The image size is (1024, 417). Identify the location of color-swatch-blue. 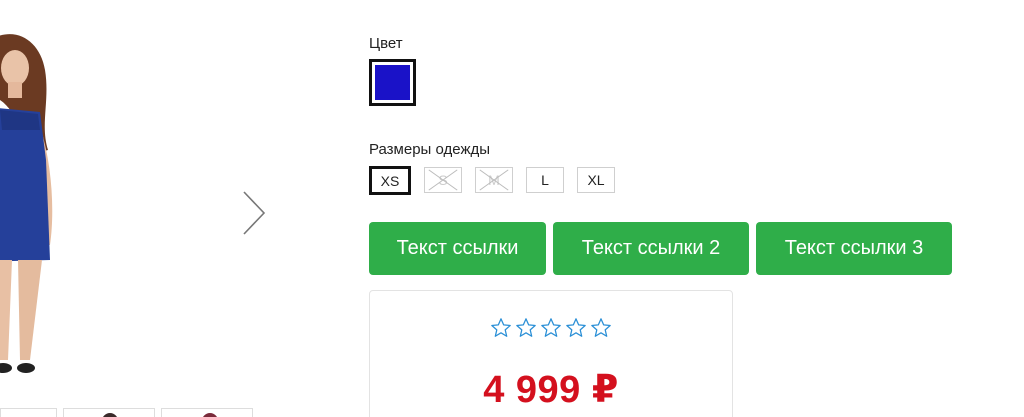
(392, 82).